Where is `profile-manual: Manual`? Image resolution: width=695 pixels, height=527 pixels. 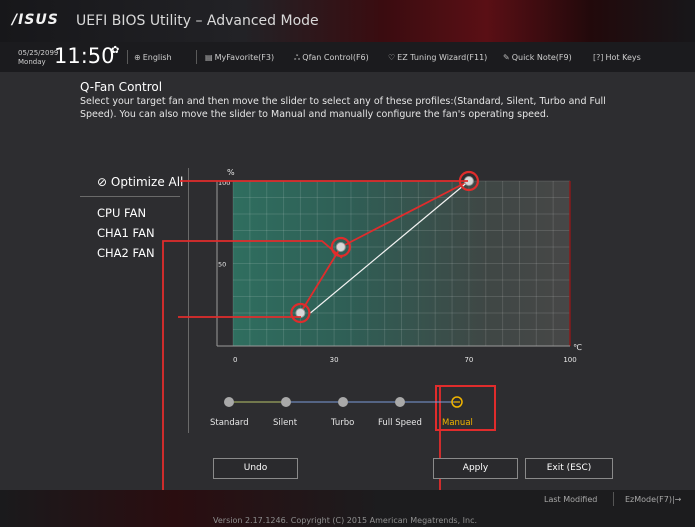
profile-manual: Manual is located at coordinates (457, 423).